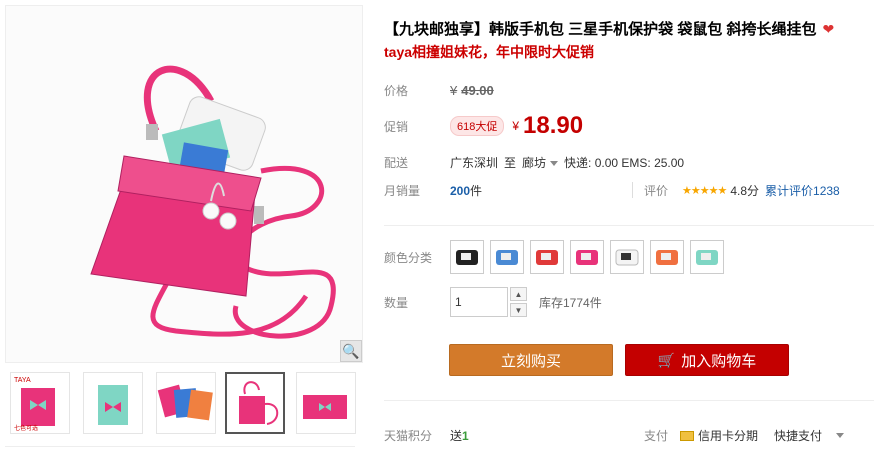  I want to click on points-number: 1, so click(465, 436).